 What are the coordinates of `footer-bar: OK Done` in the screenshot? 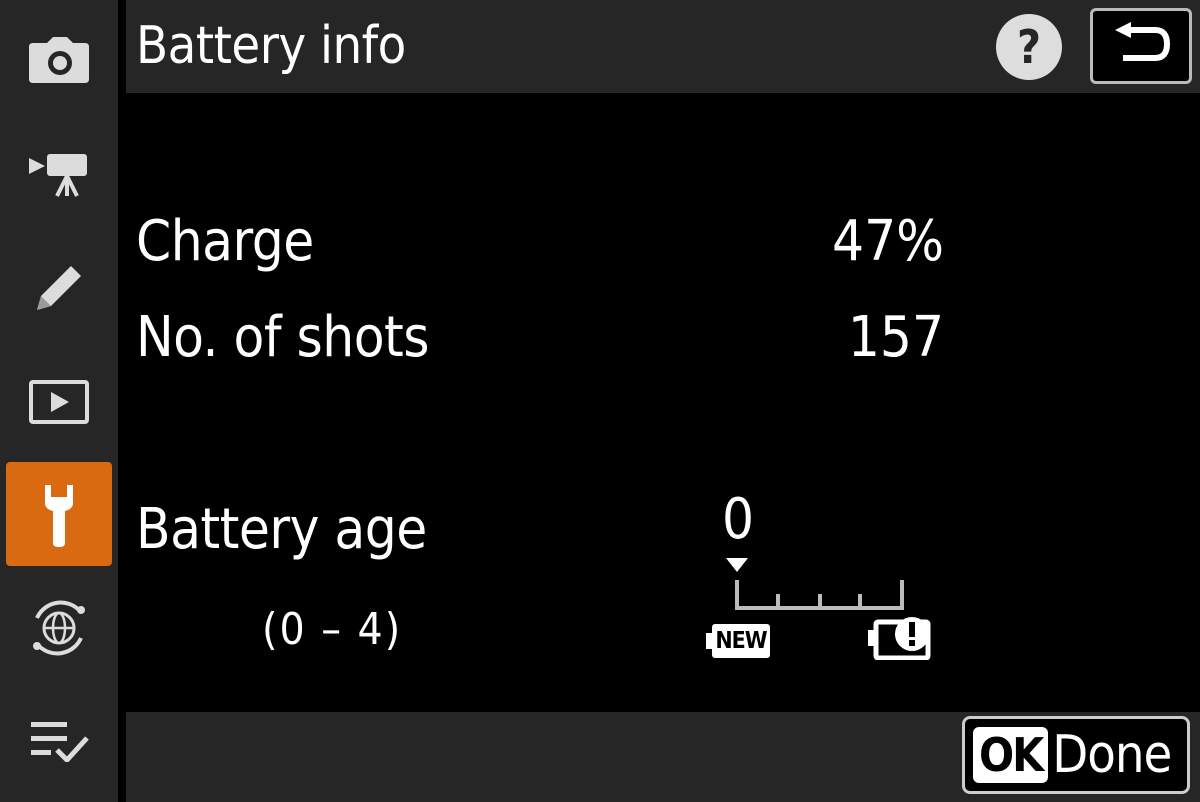 It's located at (663, 757).